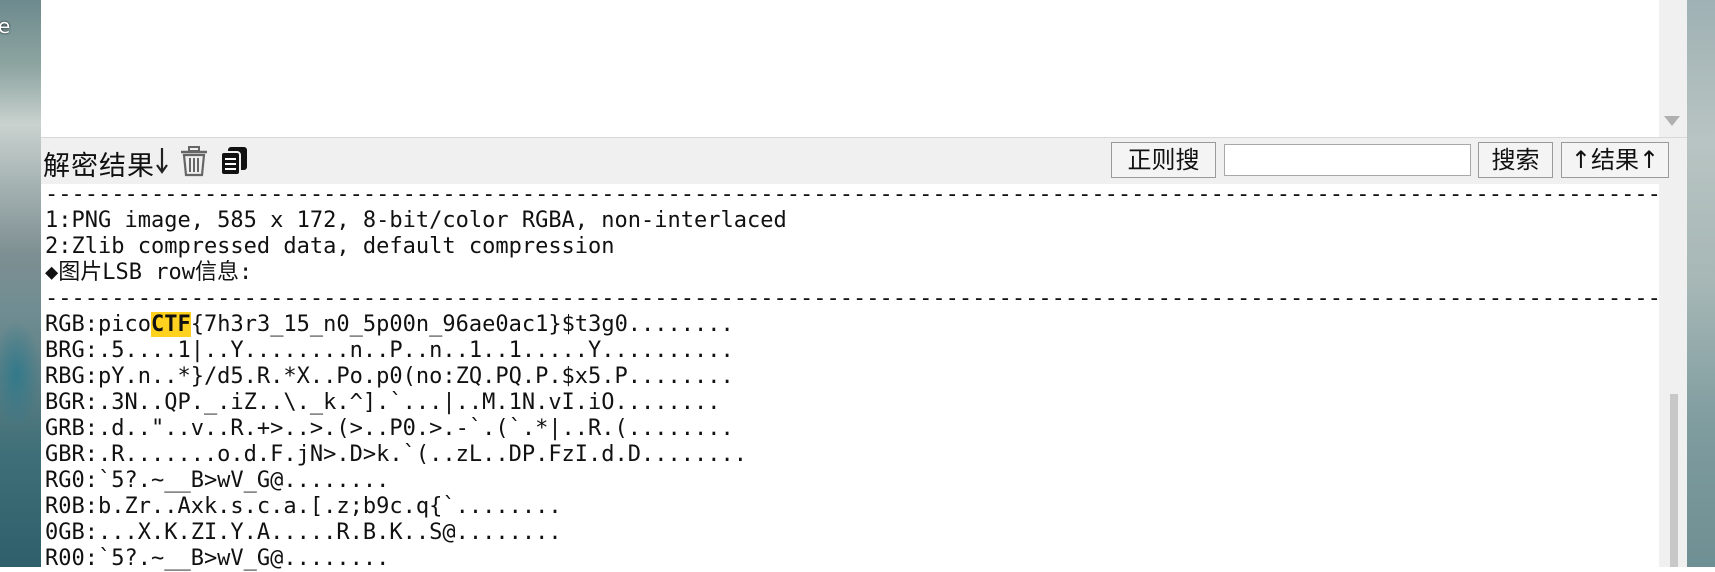 The height and width of the screenshot is (572, 1715). What do you see at coordinates (5, 26) in the screenshot?
I see `desktop-label: e` at bounding box center [5, 26].